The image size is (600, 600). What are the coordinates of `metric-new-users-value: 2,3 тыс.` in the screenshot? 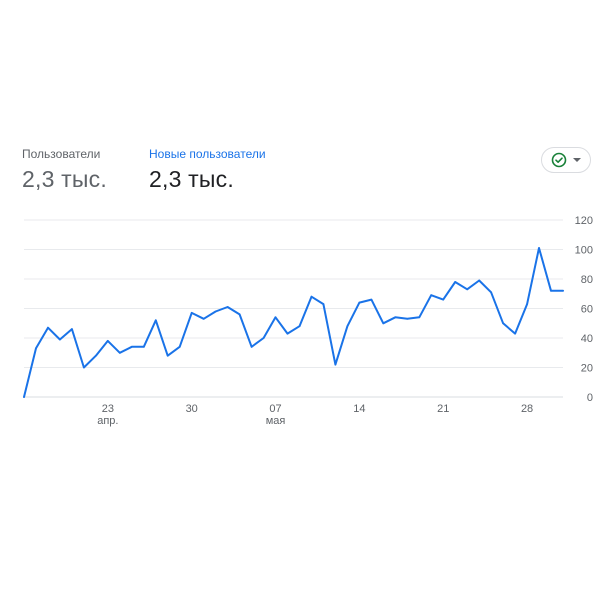 It's located at (191, 179).